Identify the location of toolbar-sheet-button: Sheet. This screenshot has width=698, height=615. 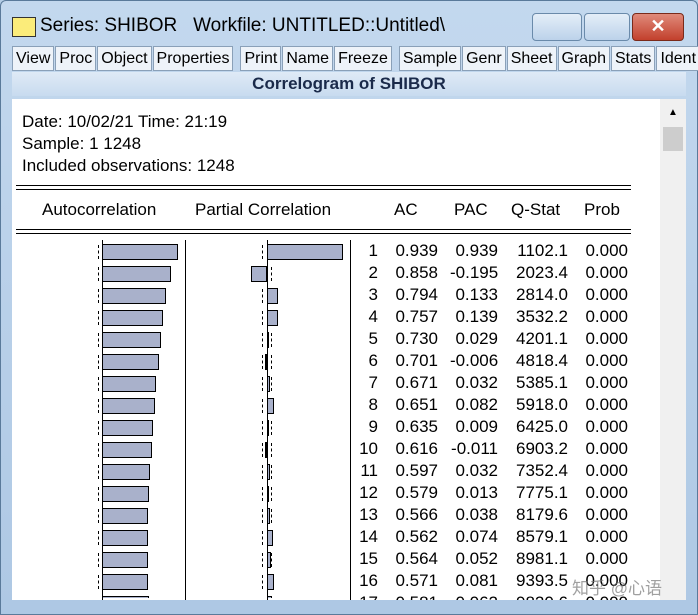
(531, 58).